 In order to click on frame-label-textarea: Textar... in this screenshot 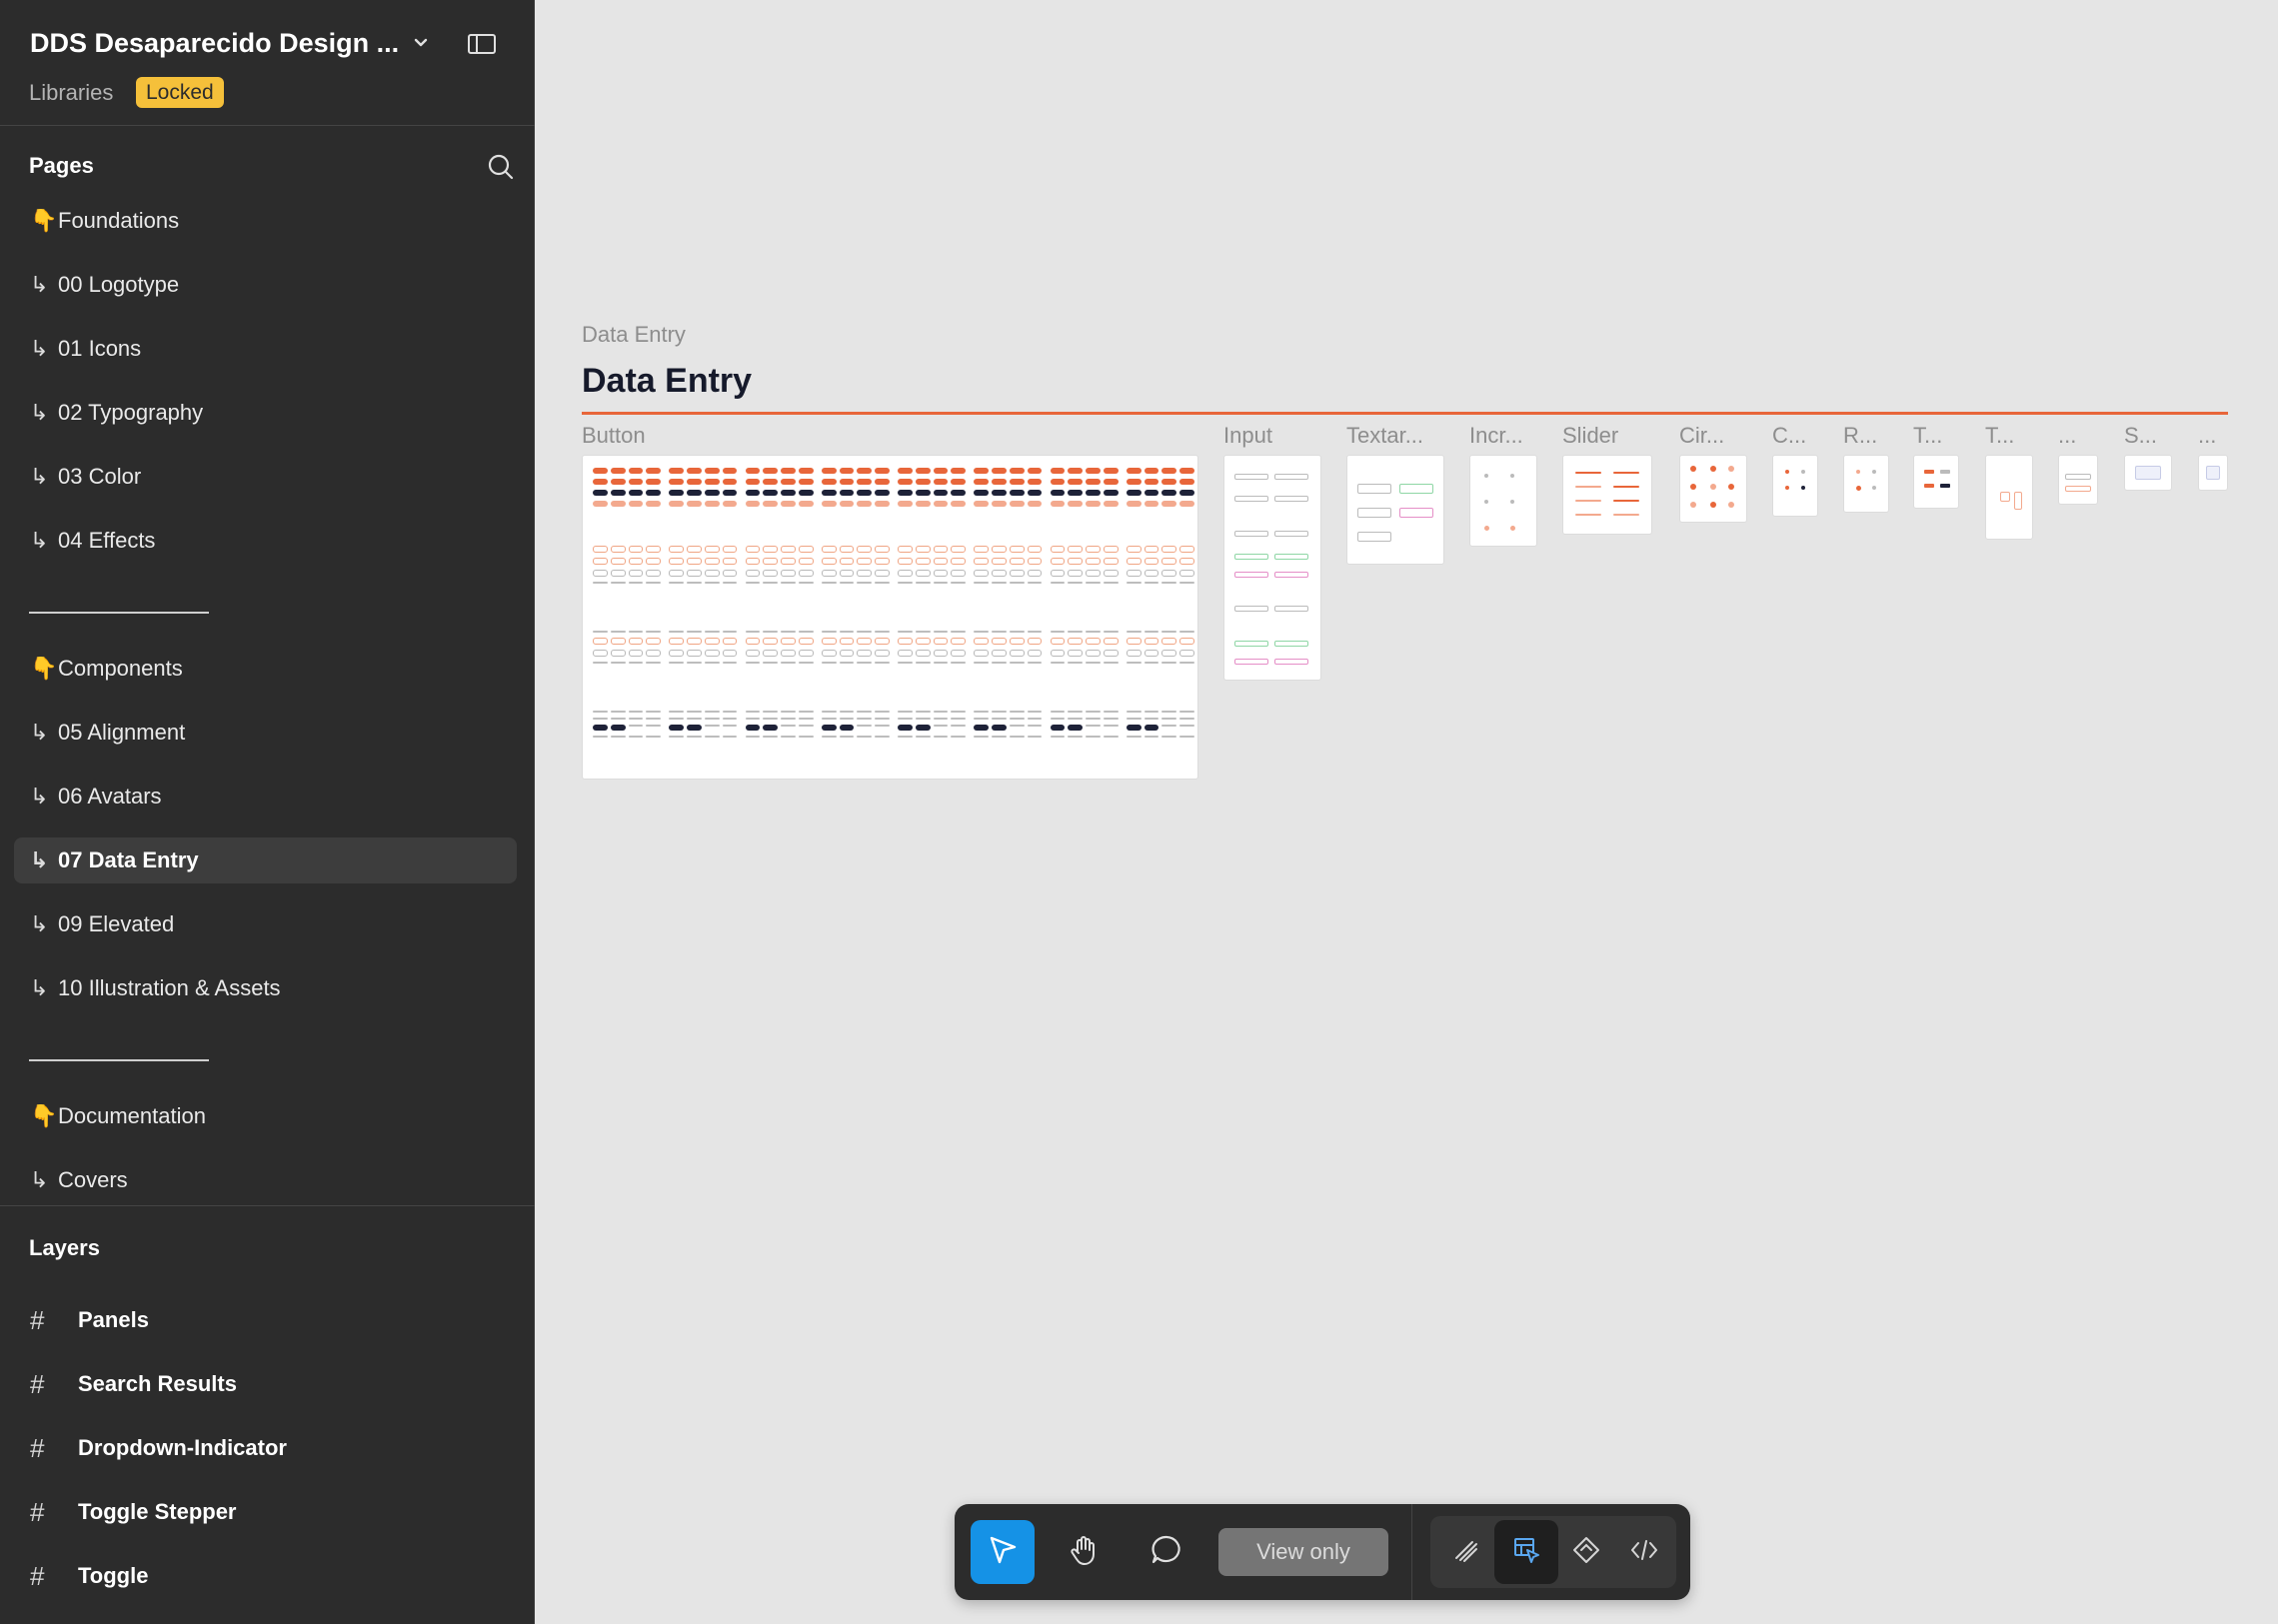, I will do `click(1384, 436)`.